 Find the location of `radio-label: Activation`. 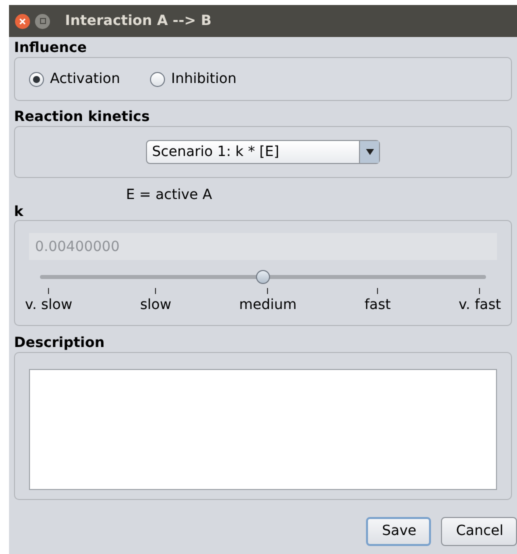

radio-label: Activation is located at coordinates (85, 79).